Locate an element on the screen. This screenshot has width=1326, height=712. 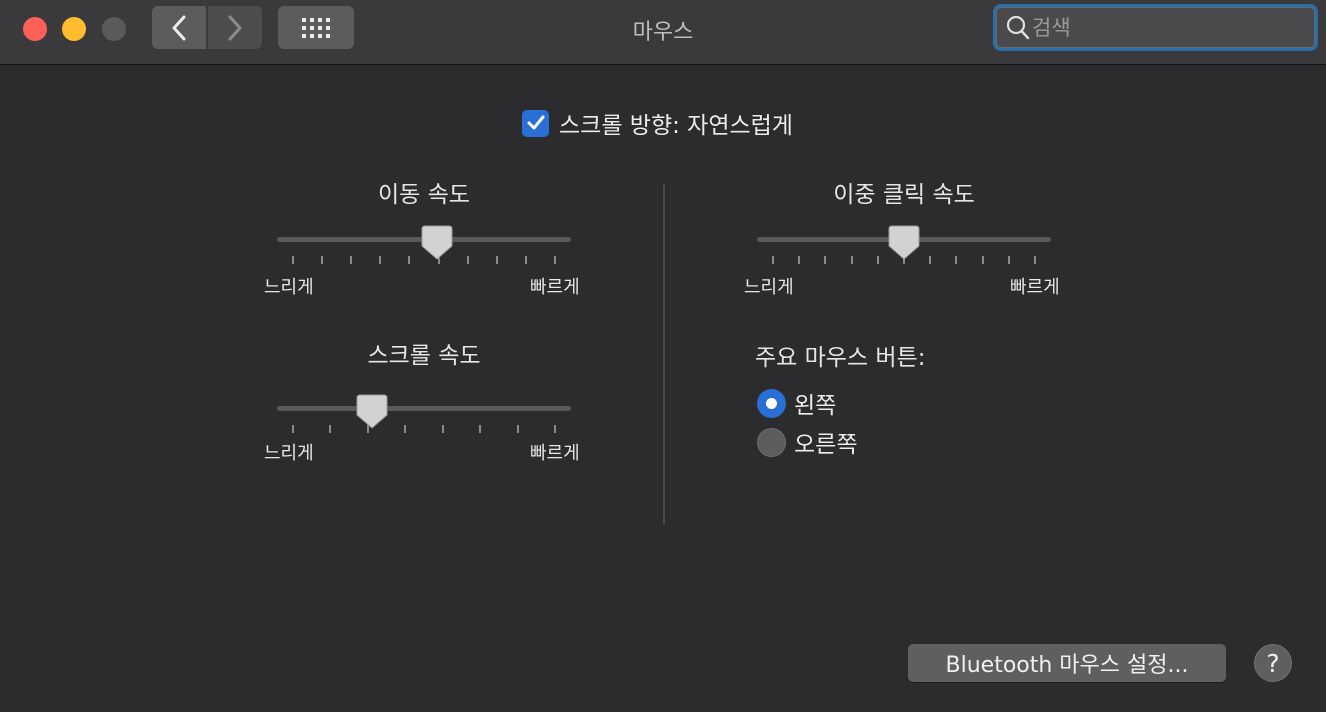
double-click-speed-max-label: 빠르게 is located at coordinates (1035, 287).